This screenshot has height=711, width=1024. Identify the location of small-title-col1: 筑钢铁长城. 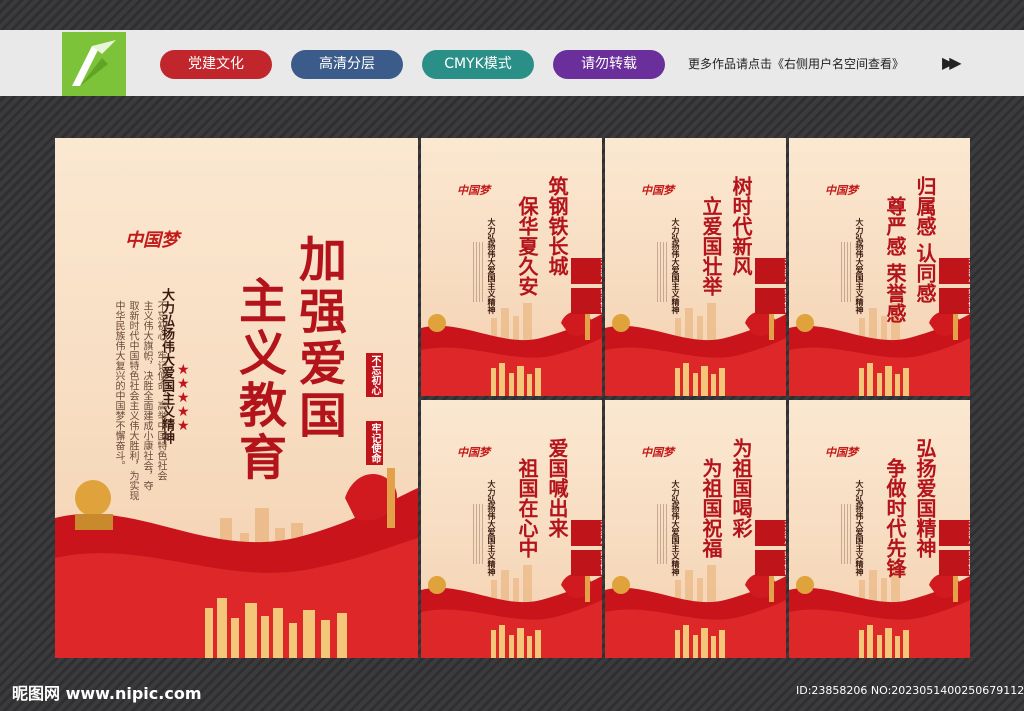
(557, 226).